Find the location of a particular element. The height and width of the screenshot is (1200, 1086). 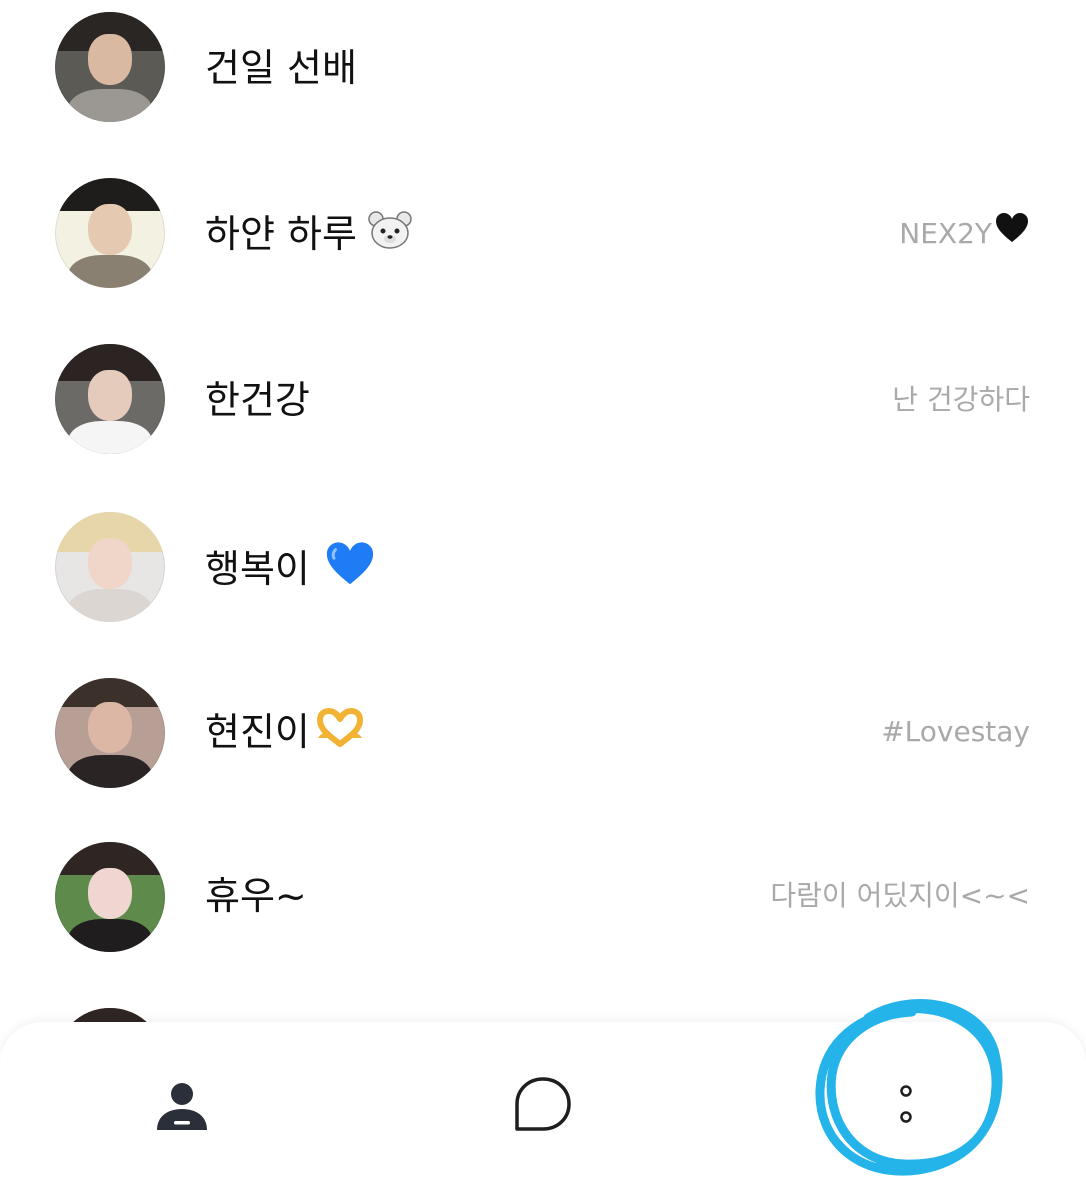

friend-name-text: 휴우~ is located at coordinates (256, 896).